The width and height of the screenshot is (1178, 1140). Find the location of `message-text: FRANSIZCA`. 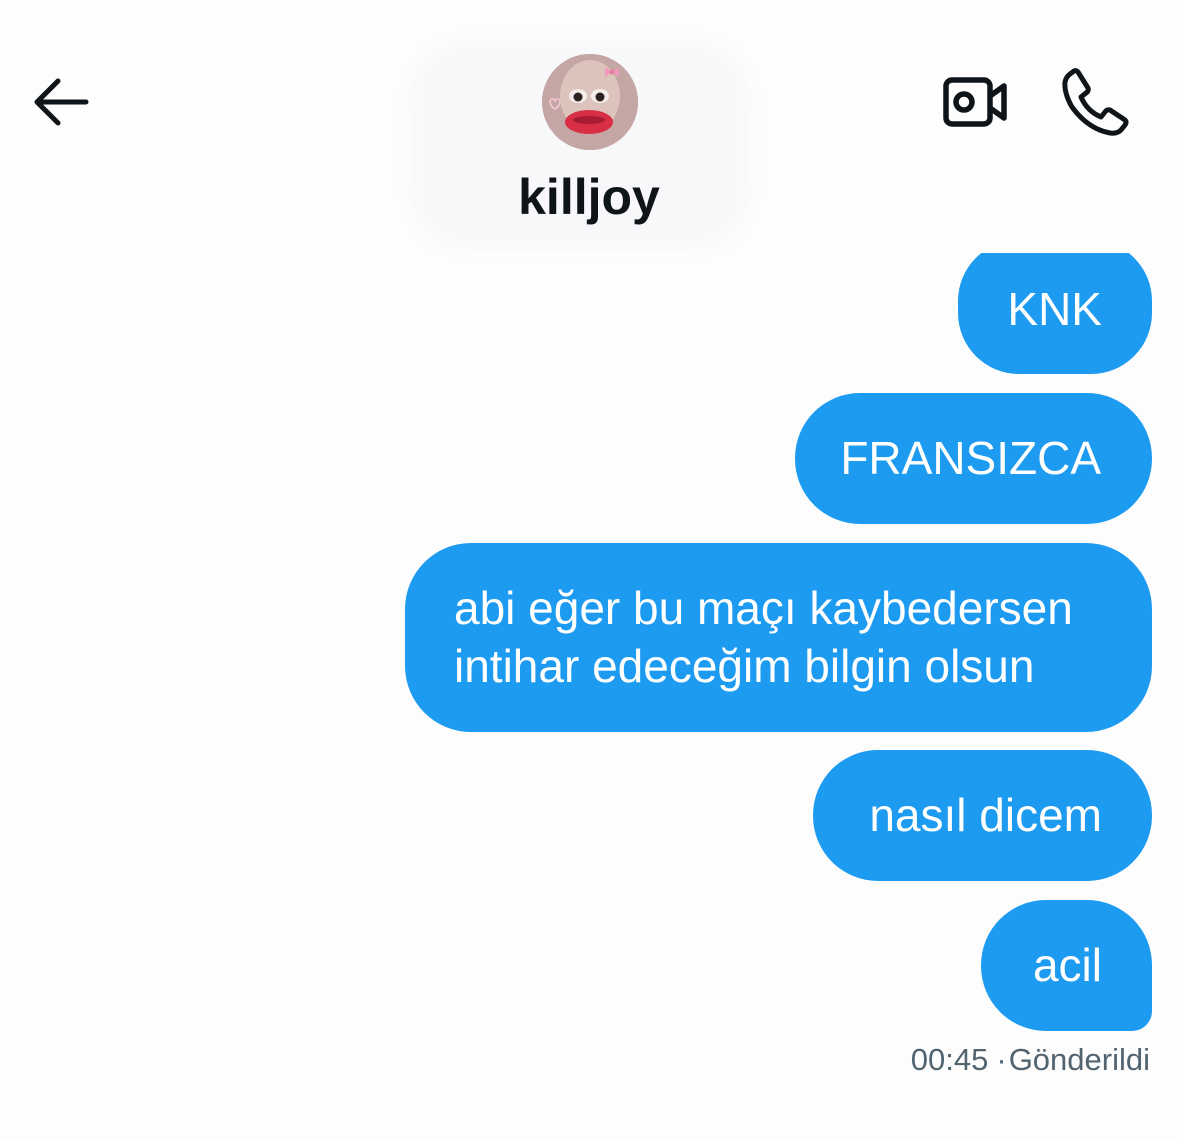

message-text: FRANSIZCA is located at coordinates (970, 458).